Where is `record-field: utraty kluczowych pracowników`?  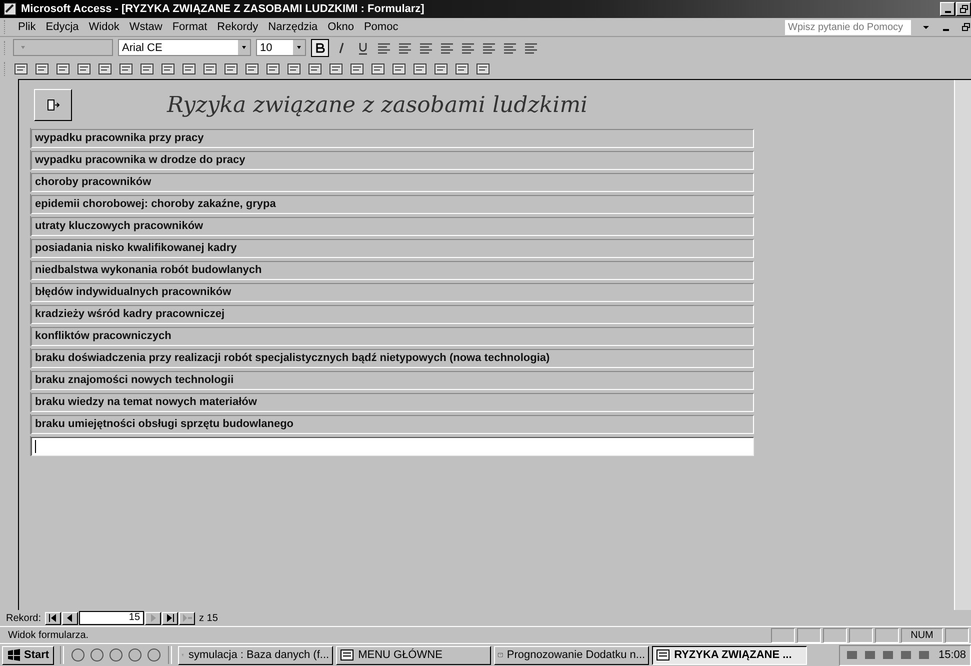 record-field: utraty kluczowych pracowników is located at coordinates (392, 226).